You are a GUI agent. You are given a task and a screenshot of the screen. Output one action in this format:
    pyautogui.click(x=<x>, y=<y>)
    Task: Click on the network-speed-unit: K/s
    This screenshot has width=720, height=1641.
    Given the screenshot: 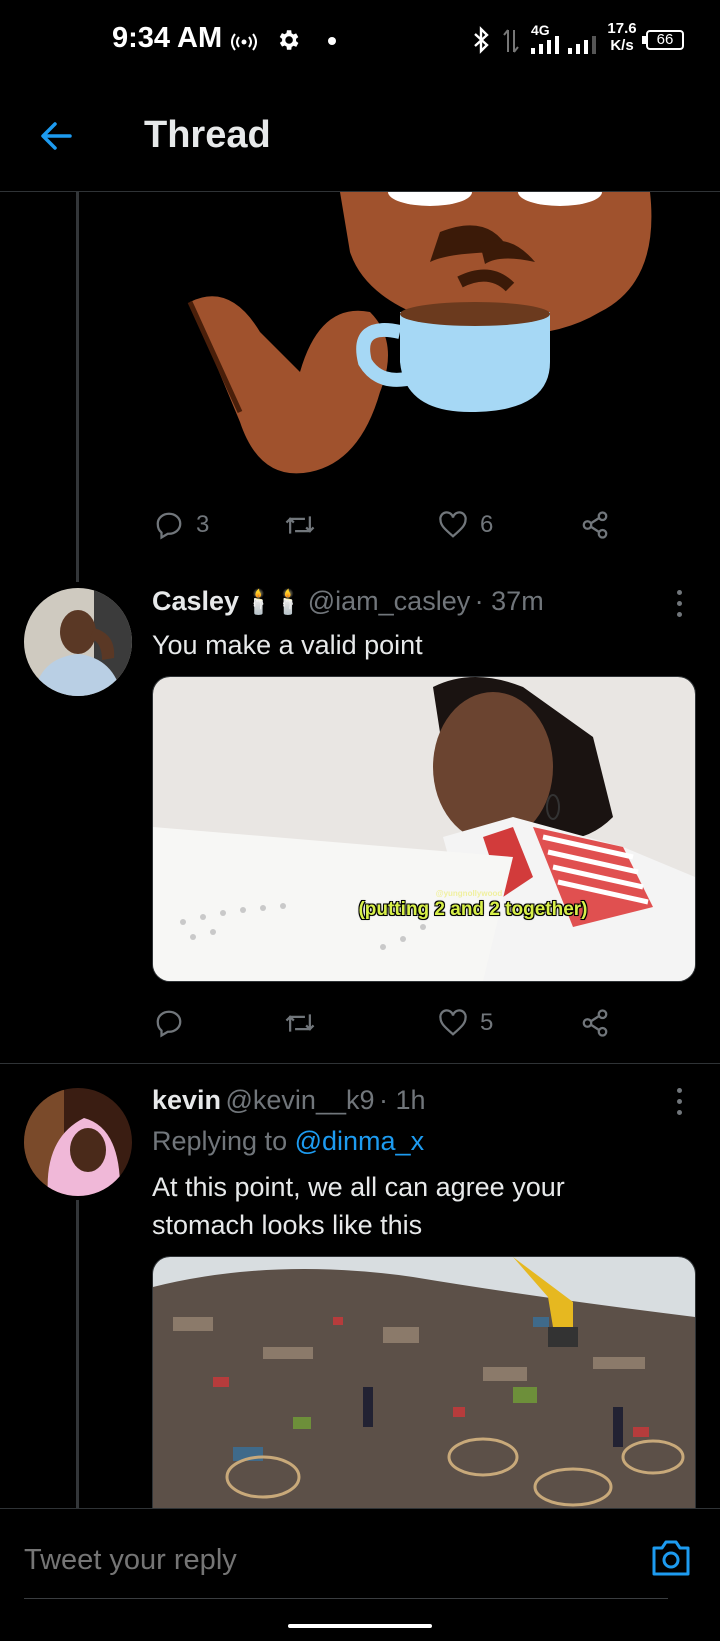 What is the action you would take?
    pyautogui.click(x=622, y=45)
    